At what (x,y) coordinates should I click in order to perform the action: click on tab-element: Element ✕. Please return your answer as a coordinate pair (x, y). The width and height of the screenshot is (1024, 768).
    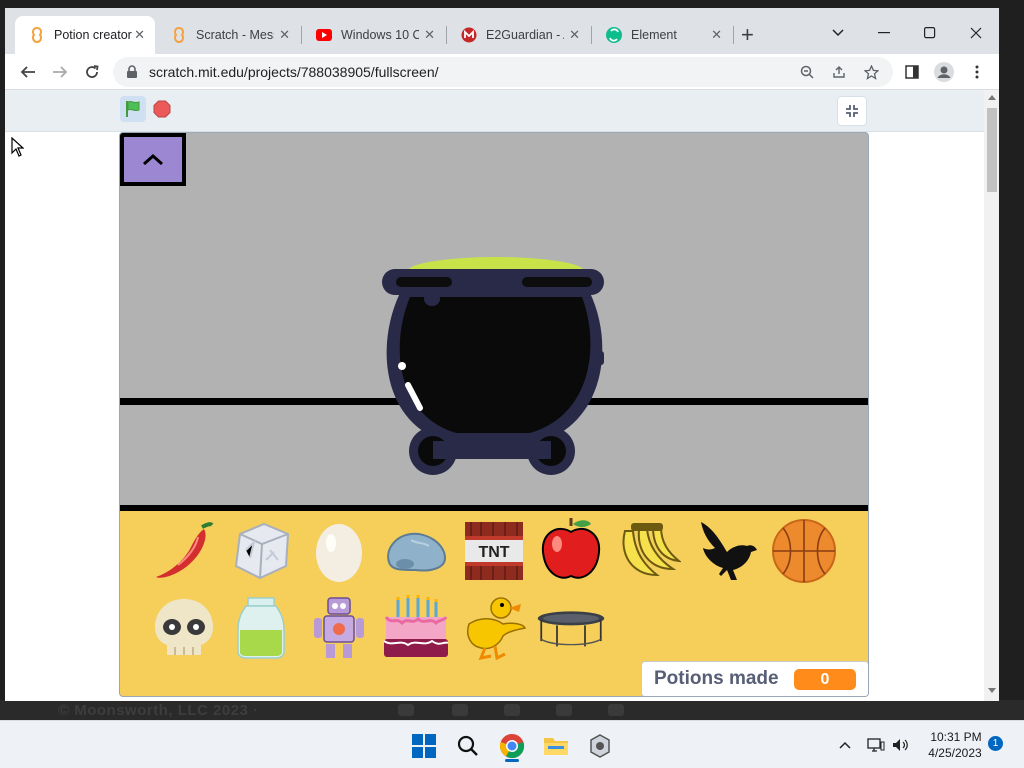
    Looking at the image, I should click on (662, 35).